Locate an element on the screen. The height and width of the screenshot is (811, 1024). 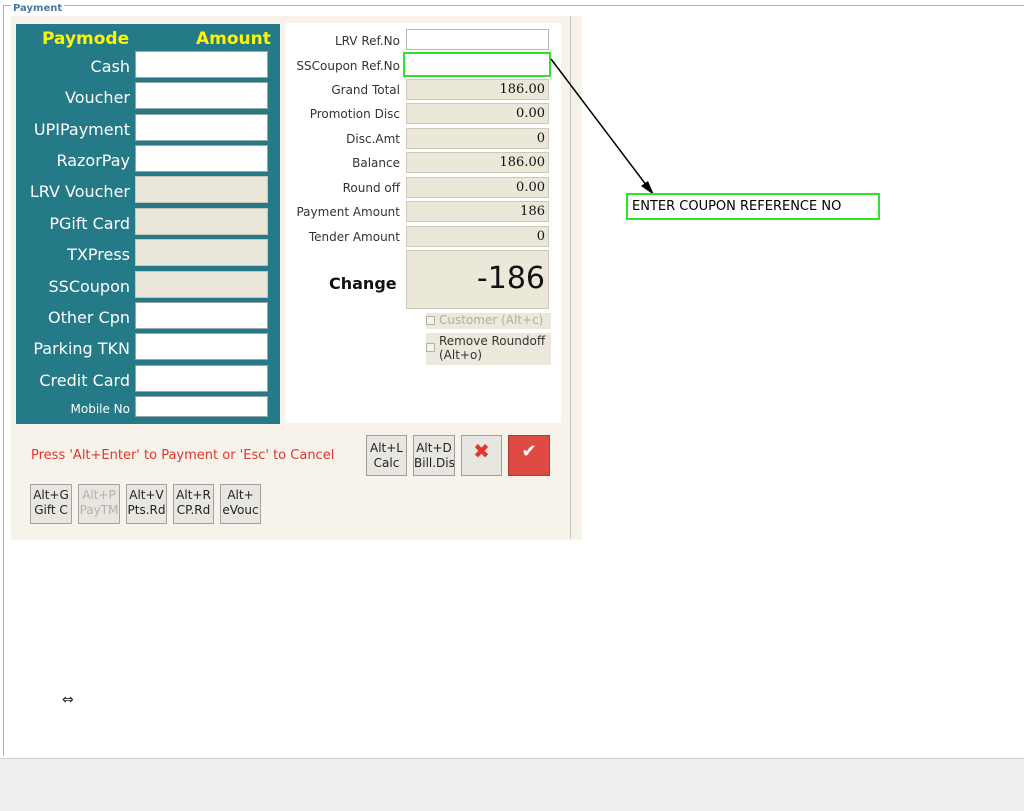
callout-arrow-line is located at coordinates (600, 124).